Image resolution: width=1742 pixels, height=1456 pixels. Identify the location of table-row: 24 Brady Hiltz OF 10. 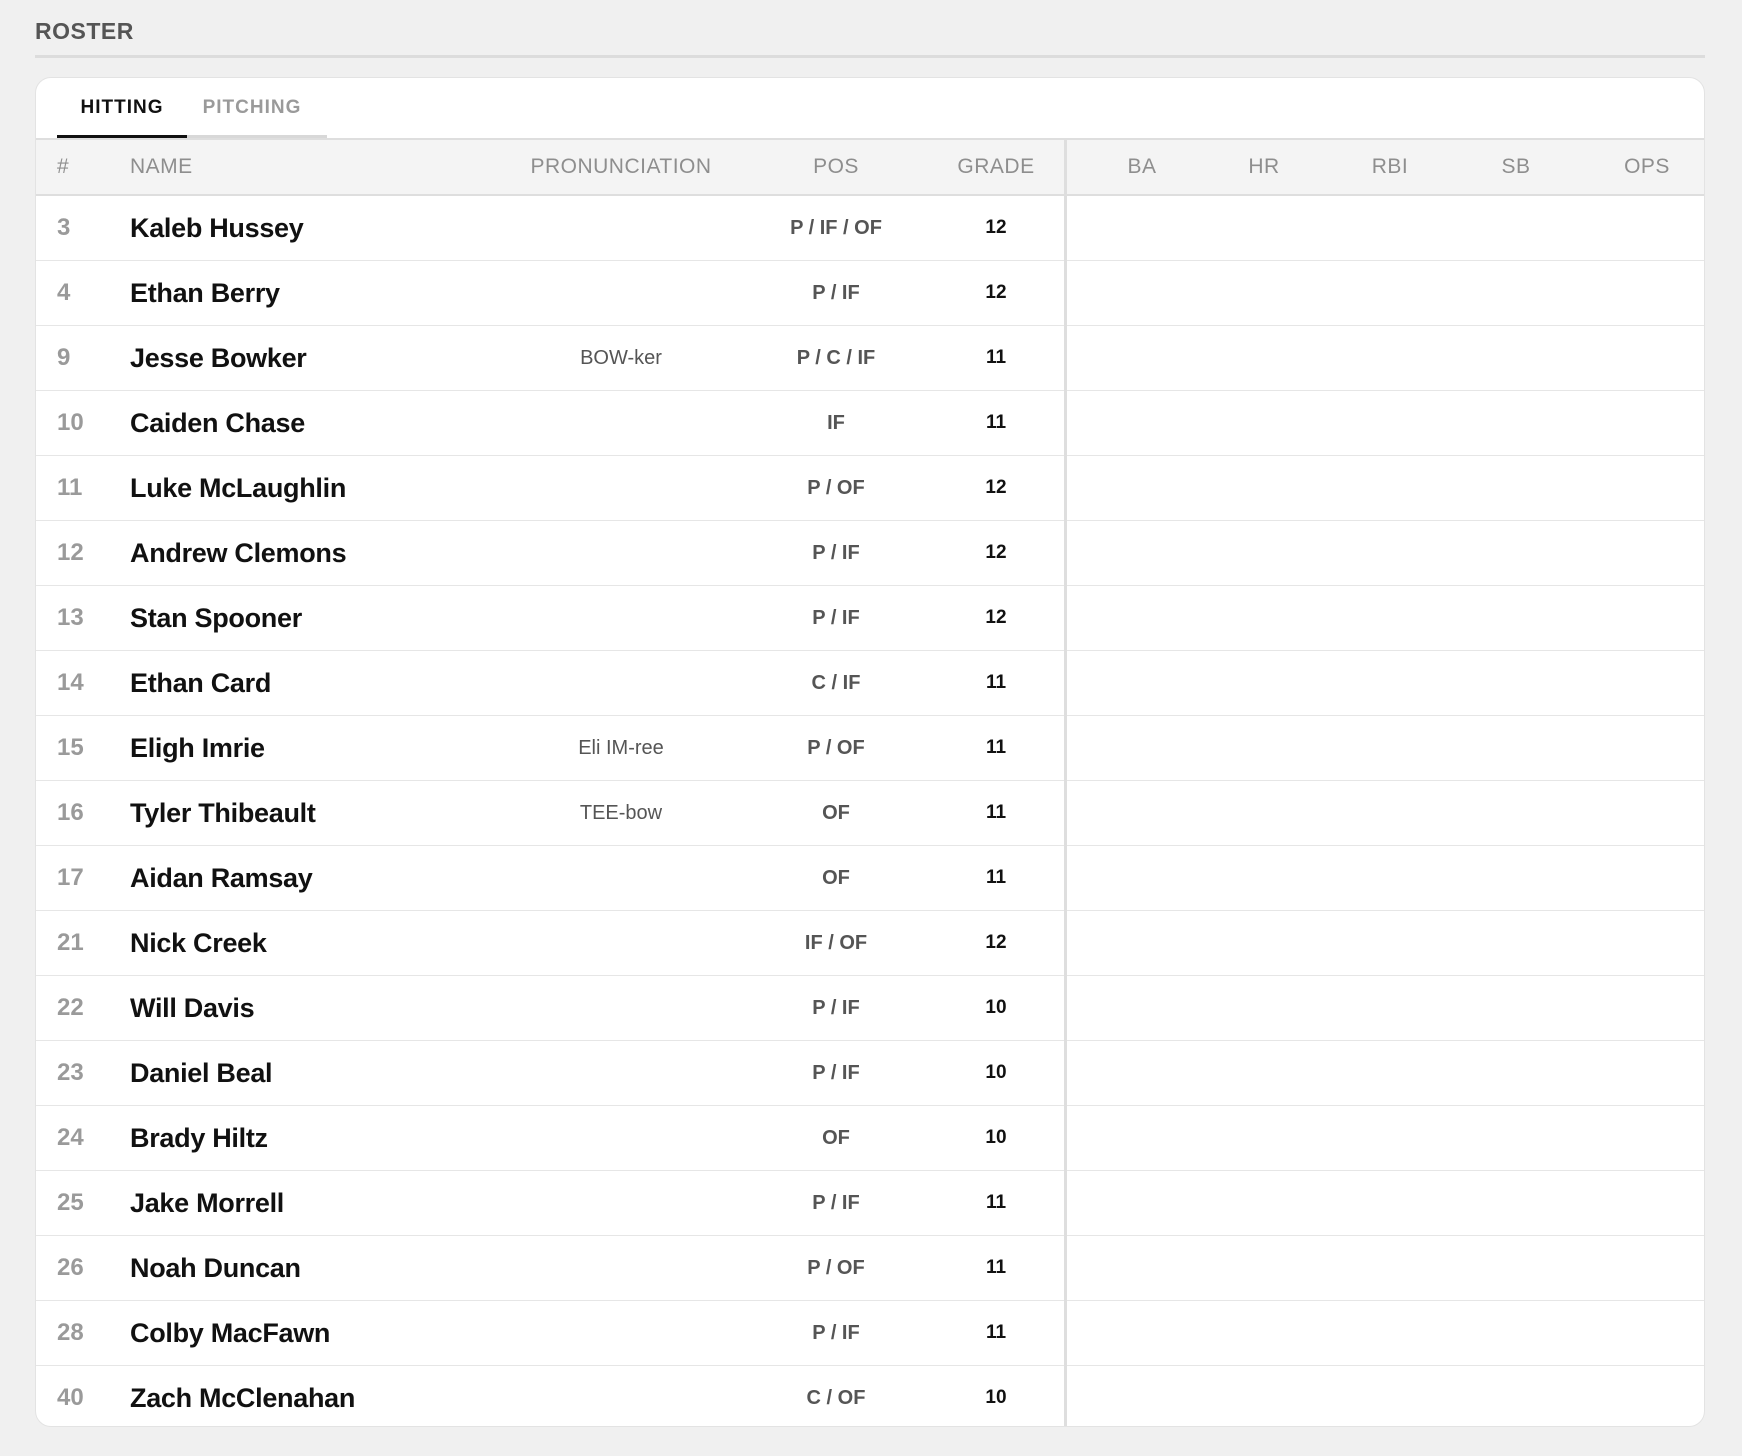
(870, 1138).